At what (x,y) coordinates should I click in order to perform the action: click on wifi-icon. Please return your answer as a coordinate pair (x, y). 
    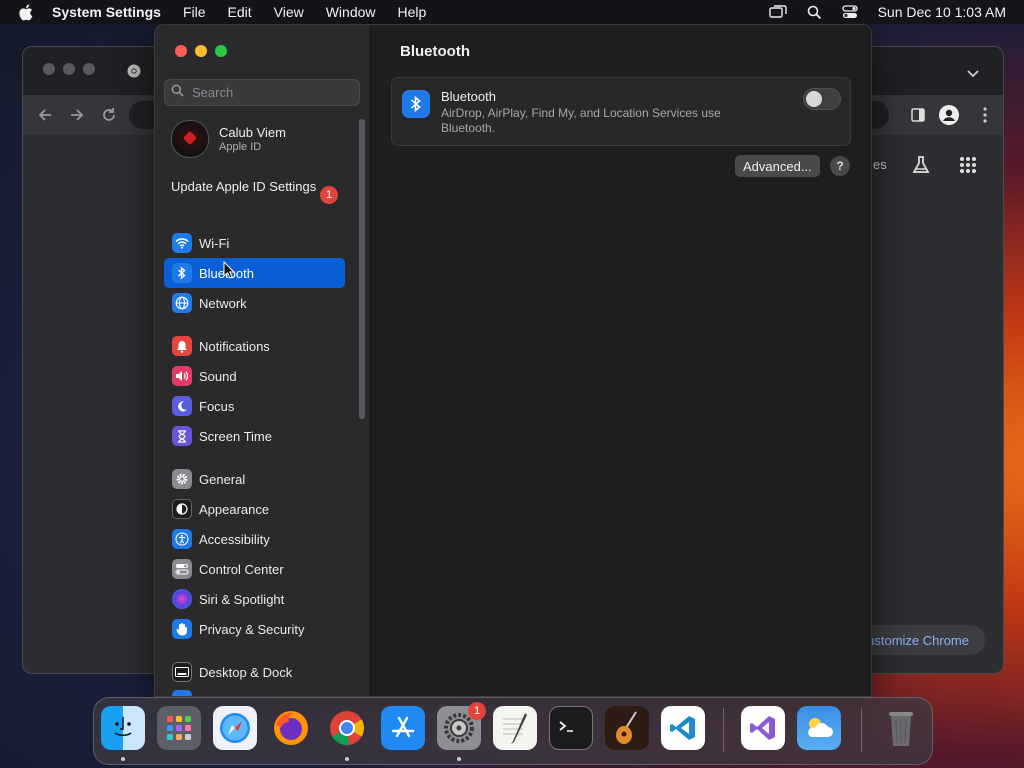
    Looking at the image, I should click on (182, 243).